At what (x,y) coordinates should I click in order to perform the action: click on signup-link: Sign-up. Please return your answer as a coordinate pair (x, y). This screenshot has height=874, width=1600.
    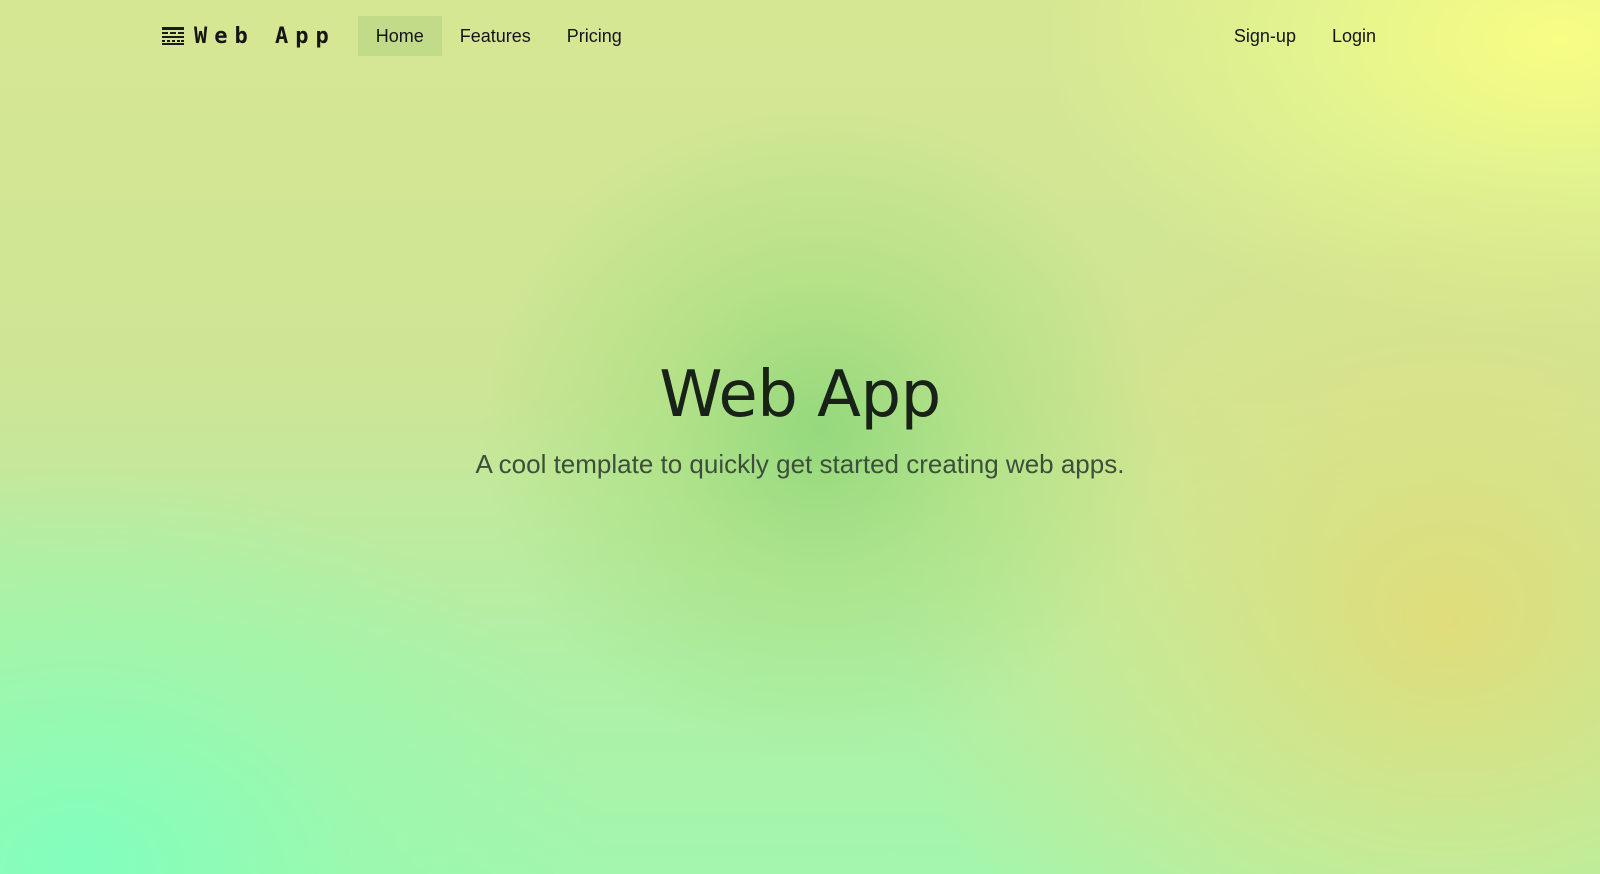
    Looking at the image, I should click on (1265, 36).